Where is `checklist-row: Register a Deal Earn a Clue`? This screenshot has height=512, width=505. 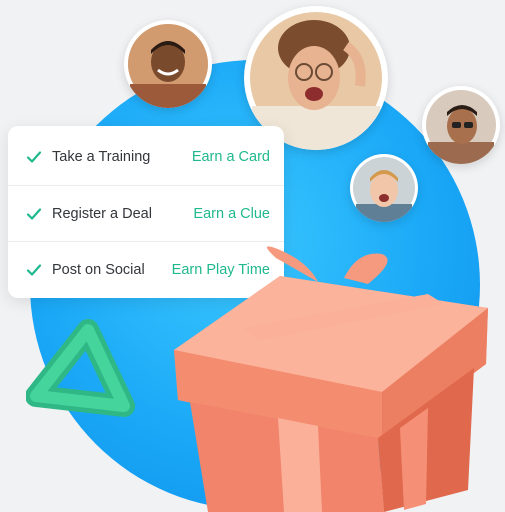 checklist-row: Register a Deal Earn a Clue is located at coordinates (146, 213).